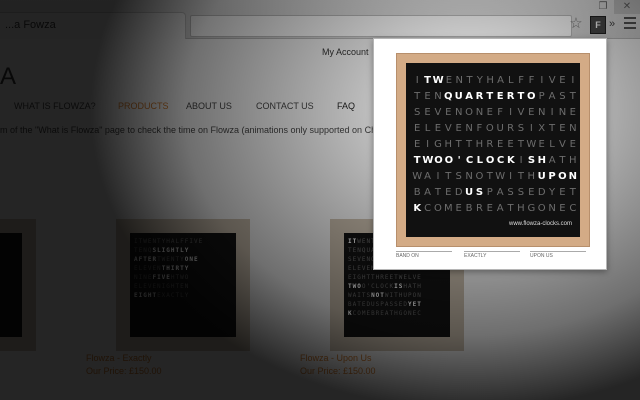 The height and width of the screenshot is (400, 640). Describe the element at coordinates (285, 106) in the screenshot. I see `nav-contact-us: CONTACT US` at that location.